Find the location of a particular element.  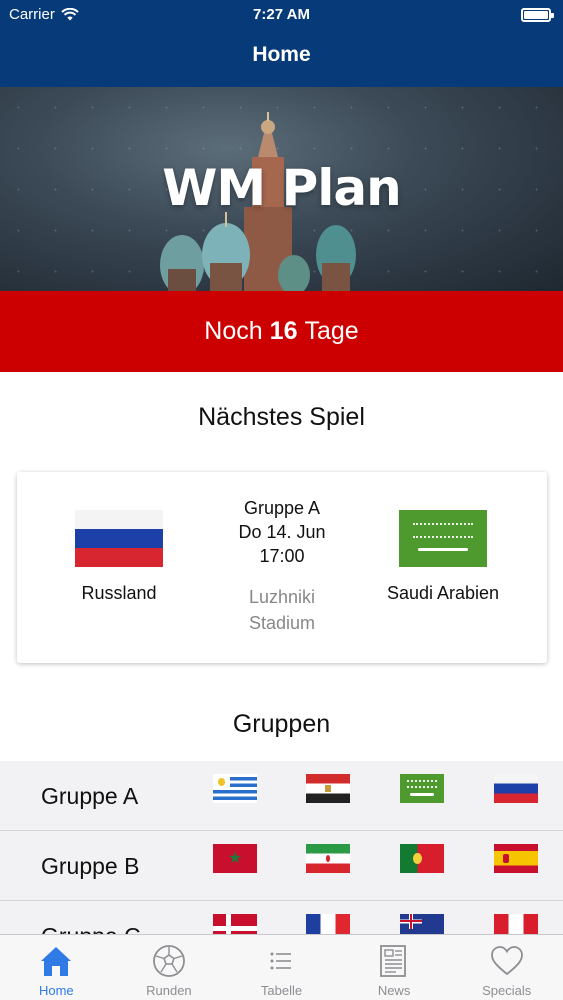

group-name: Gruppe C is located at coordinates (91, 928).